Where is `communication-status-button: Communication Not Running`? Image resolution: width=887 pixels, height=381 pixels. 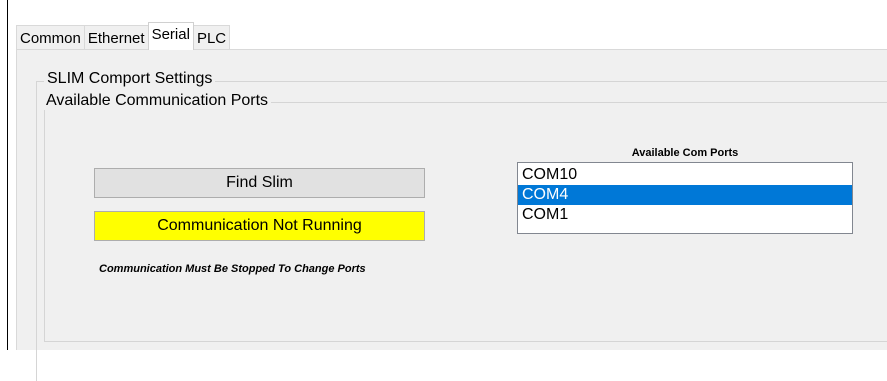
communication-status-button: Communication Not Running is located at coordinates (259, 226).